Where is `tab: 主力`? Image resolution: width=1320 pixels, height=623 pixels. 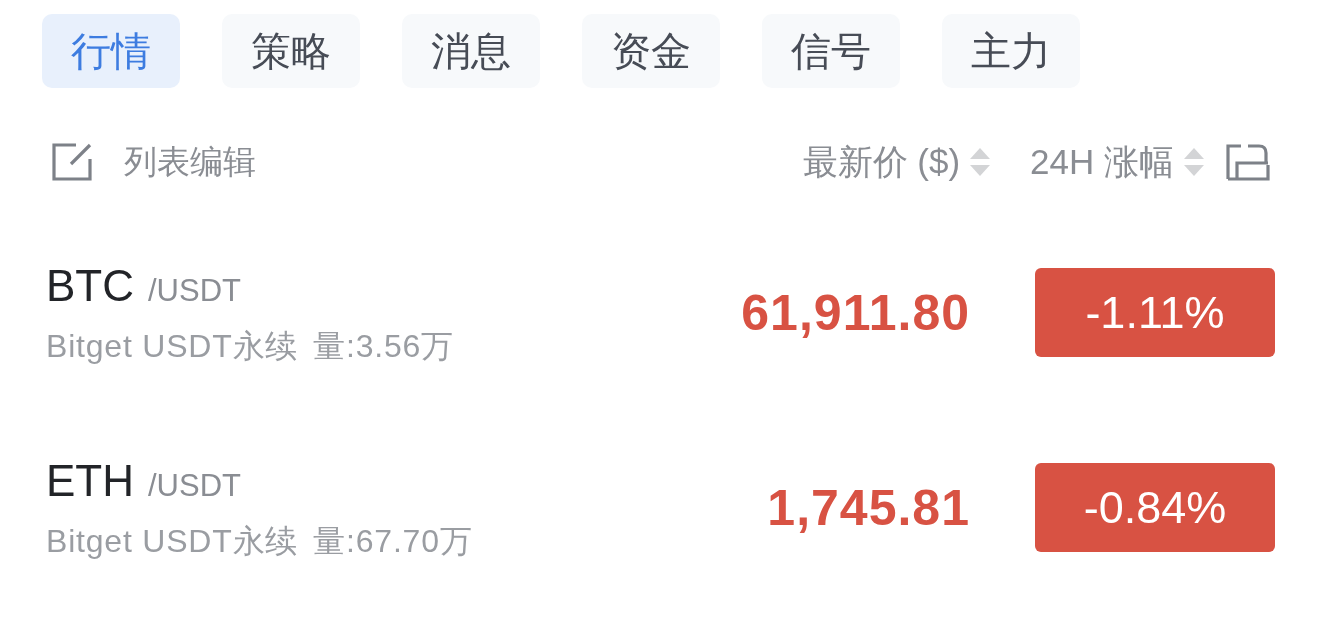 tab: 主力 is located at coordinates (1011, 51).